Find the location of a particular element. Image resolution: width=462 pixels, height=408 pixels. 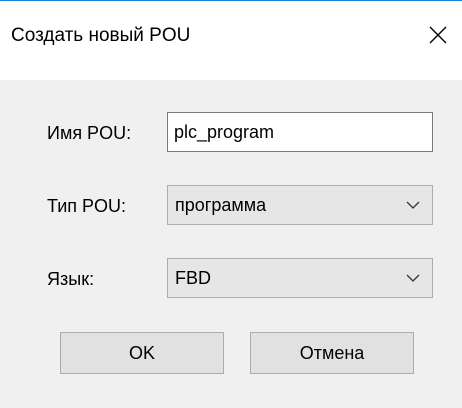

cancel-button: Отмена is located at coordinates (332, 353).